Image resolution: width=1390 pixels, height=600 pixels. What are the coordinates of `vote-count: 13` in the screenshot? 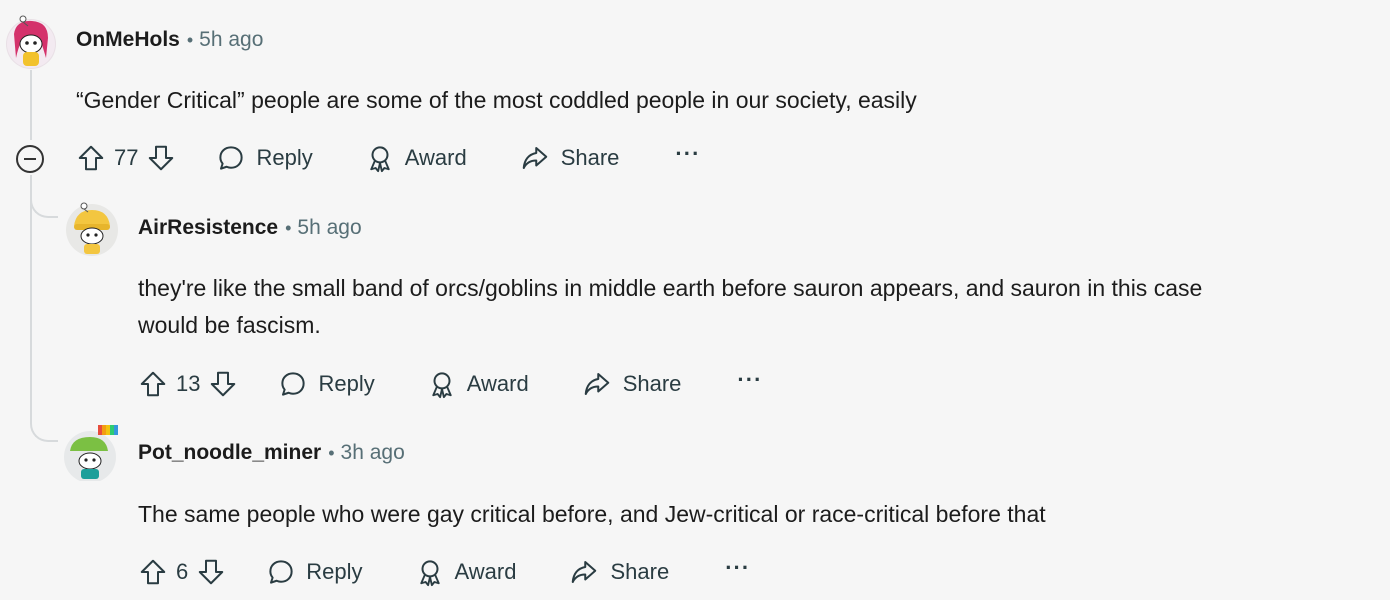 It's located at (188, 383).